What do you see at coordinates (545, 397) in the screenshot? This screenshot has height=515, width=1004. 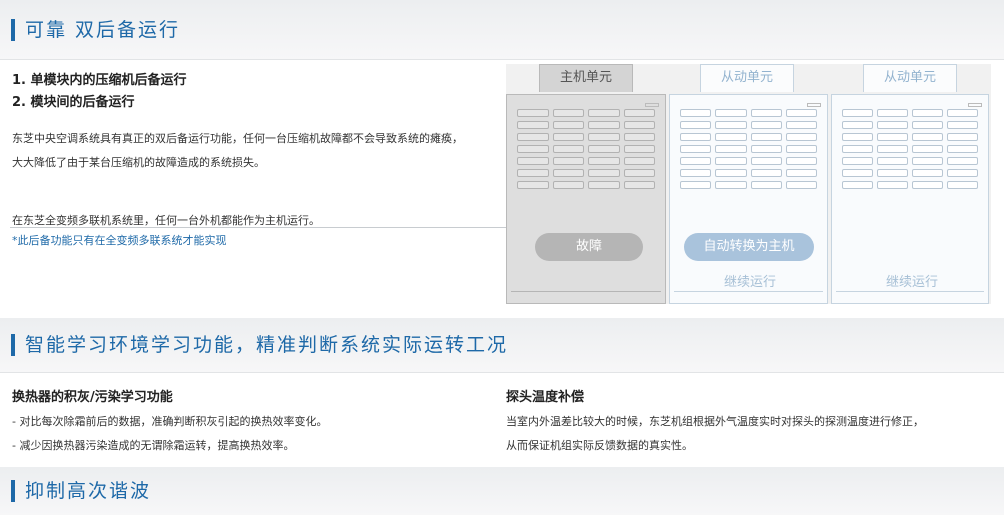 I see `right-heading: 探头温度补偿` at bounding box center [545, 397].